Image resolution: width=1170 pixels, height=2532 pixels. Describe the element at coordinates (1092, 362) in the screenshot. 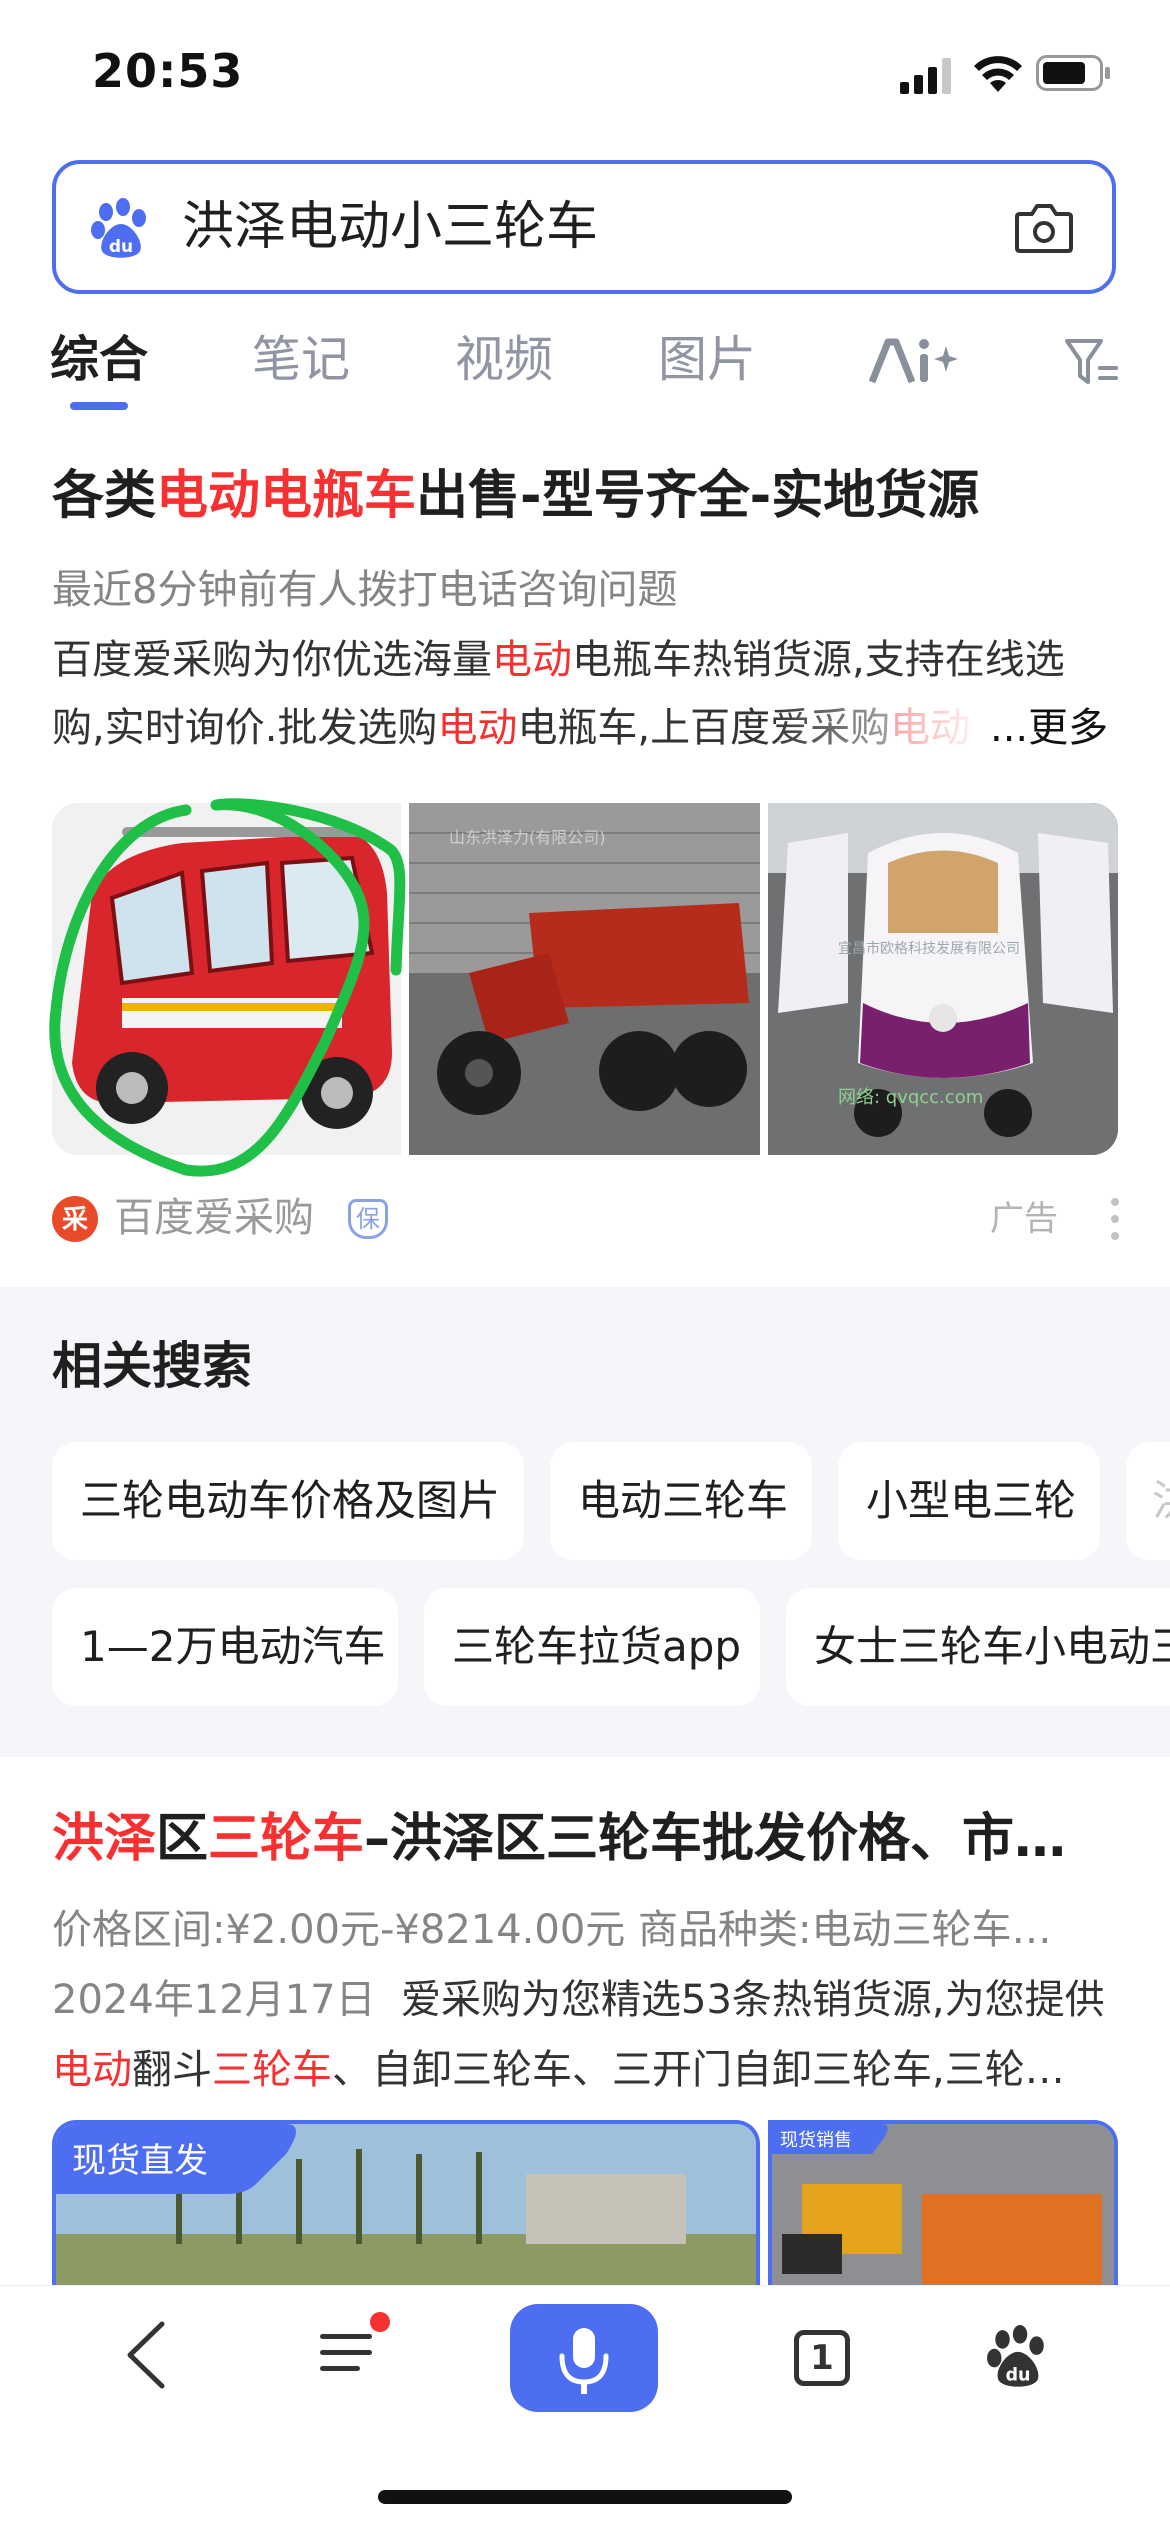

I see `filter-icon` at that location.